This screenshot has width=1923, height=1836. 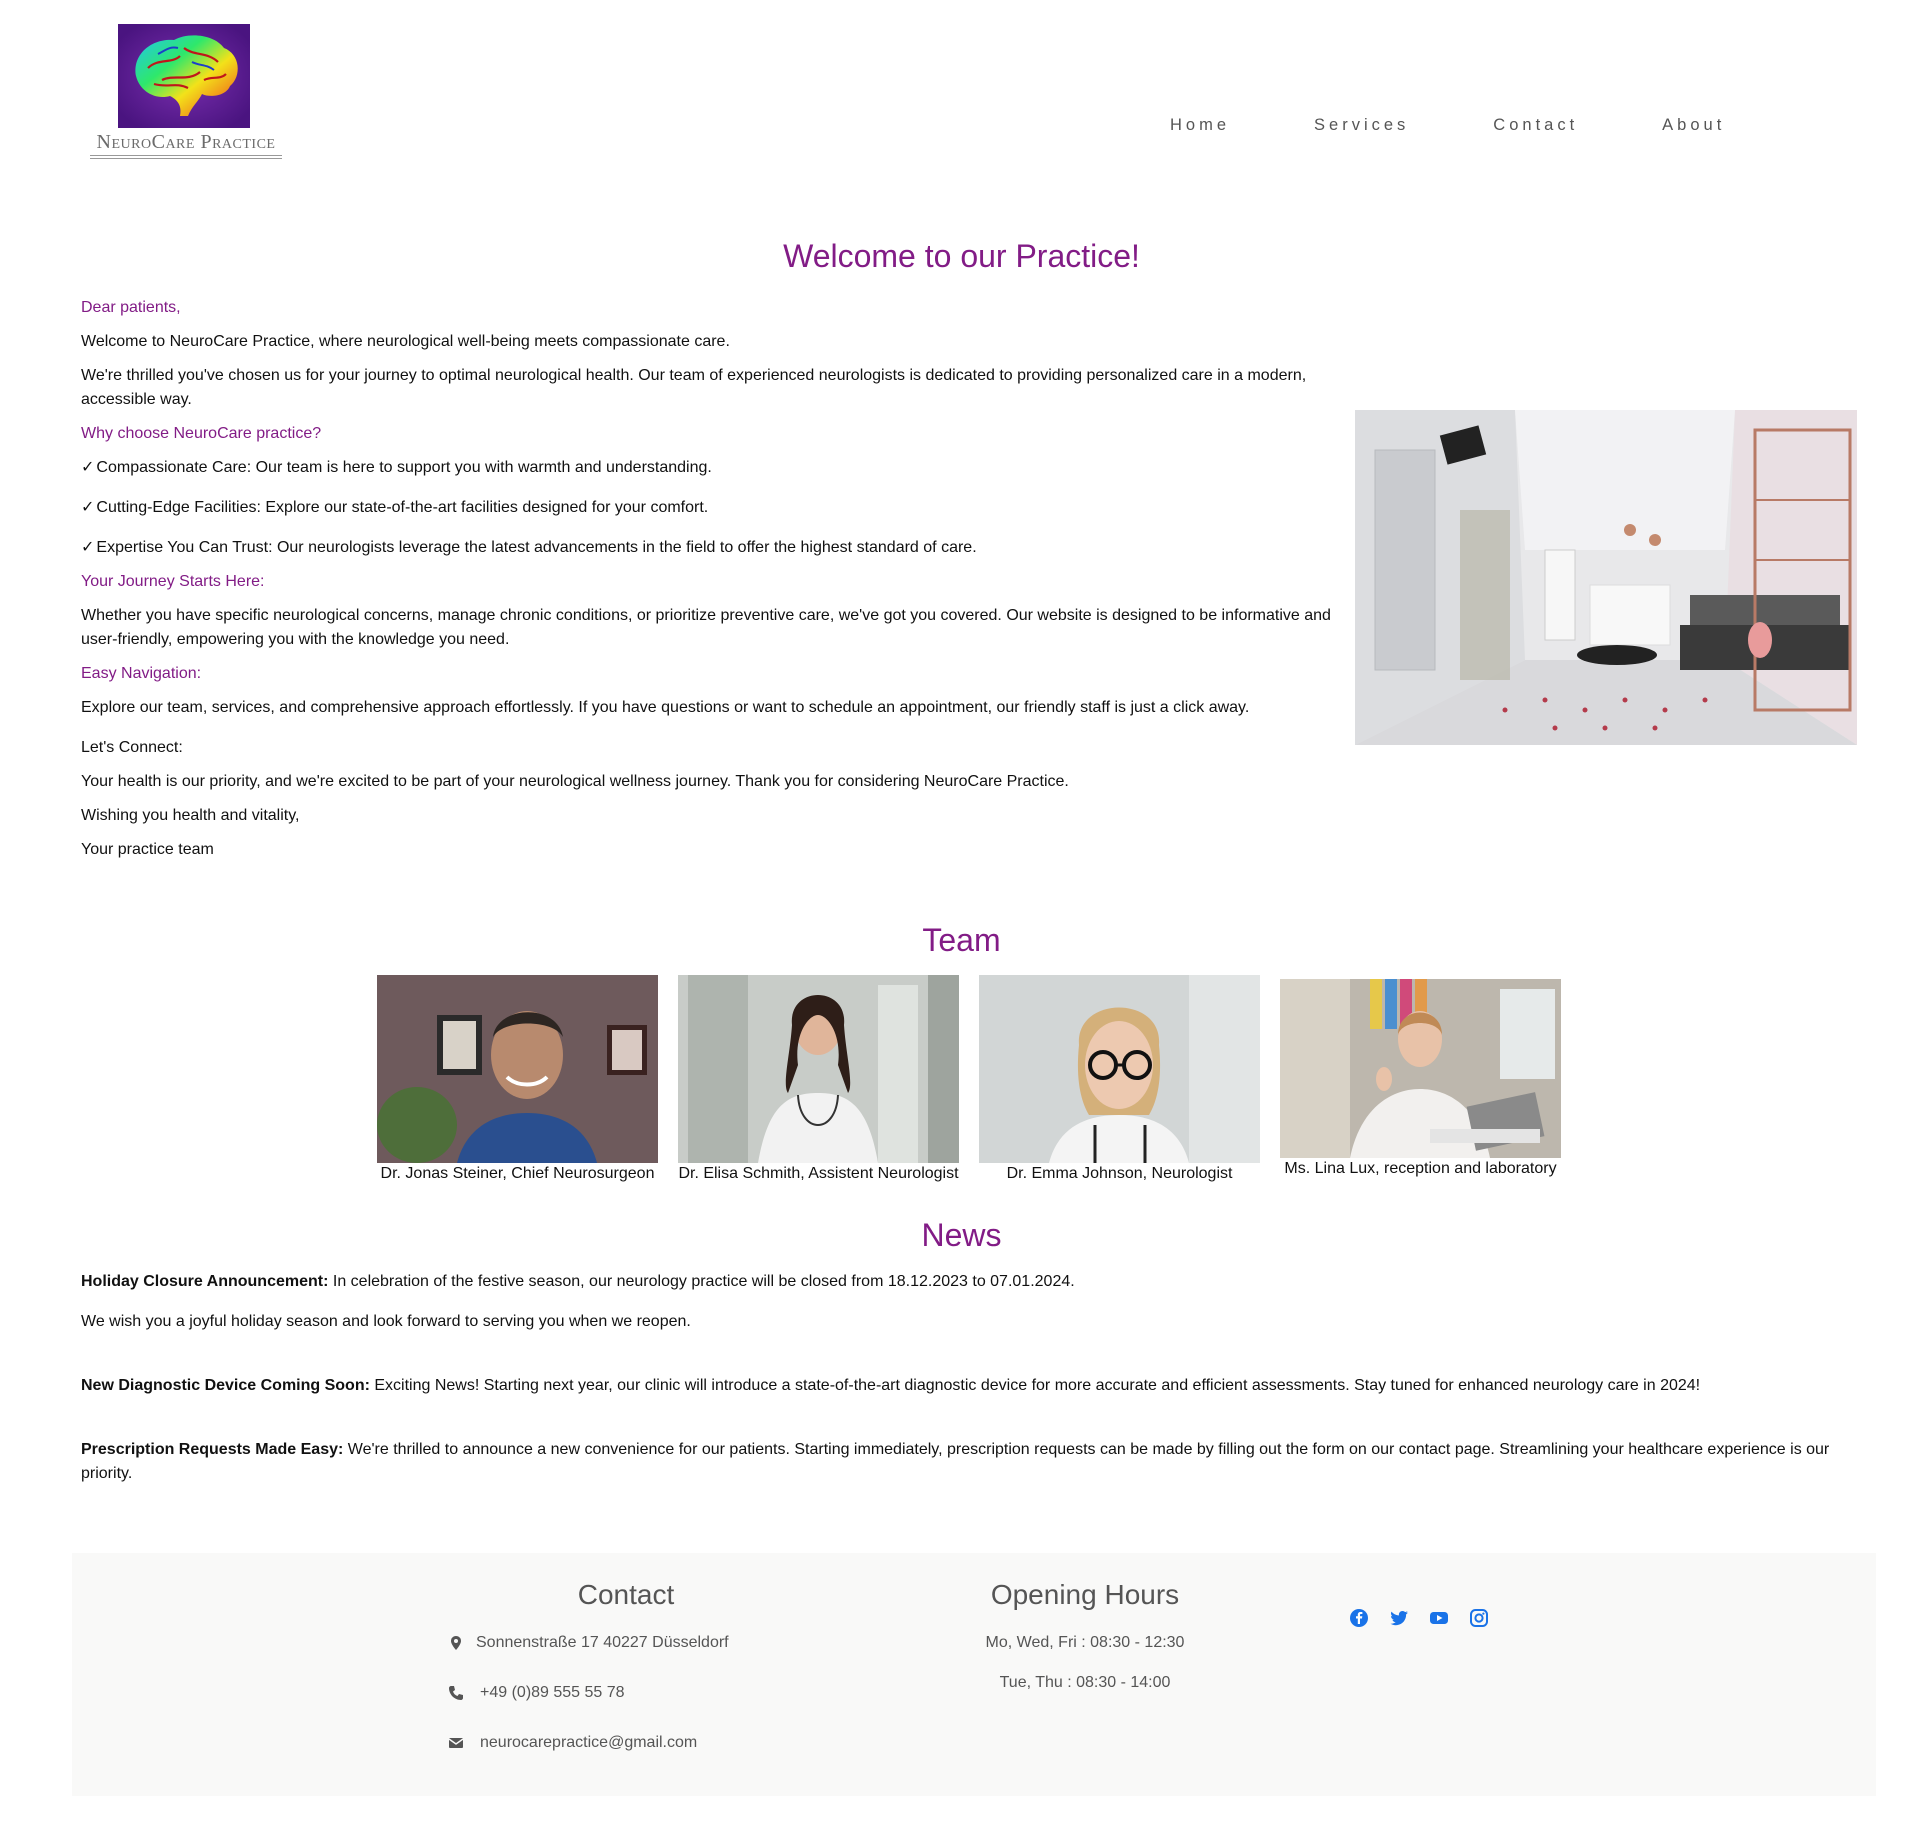 I want to click on footer-email: neurocarepractice@gmail.com, so click(x=588, y=1743).